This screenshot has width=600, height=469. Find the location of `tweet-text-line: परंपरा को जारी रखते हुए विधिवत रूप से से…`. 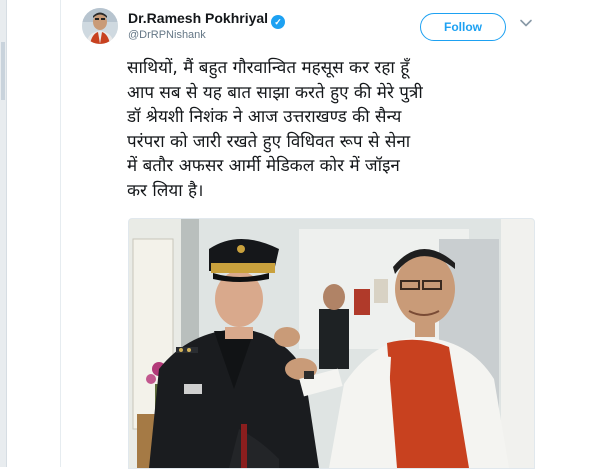

tweet-text-line: परंपरा को जारी रखते हुए विधिवत रूप से से… is located at coordinates (269, 141).